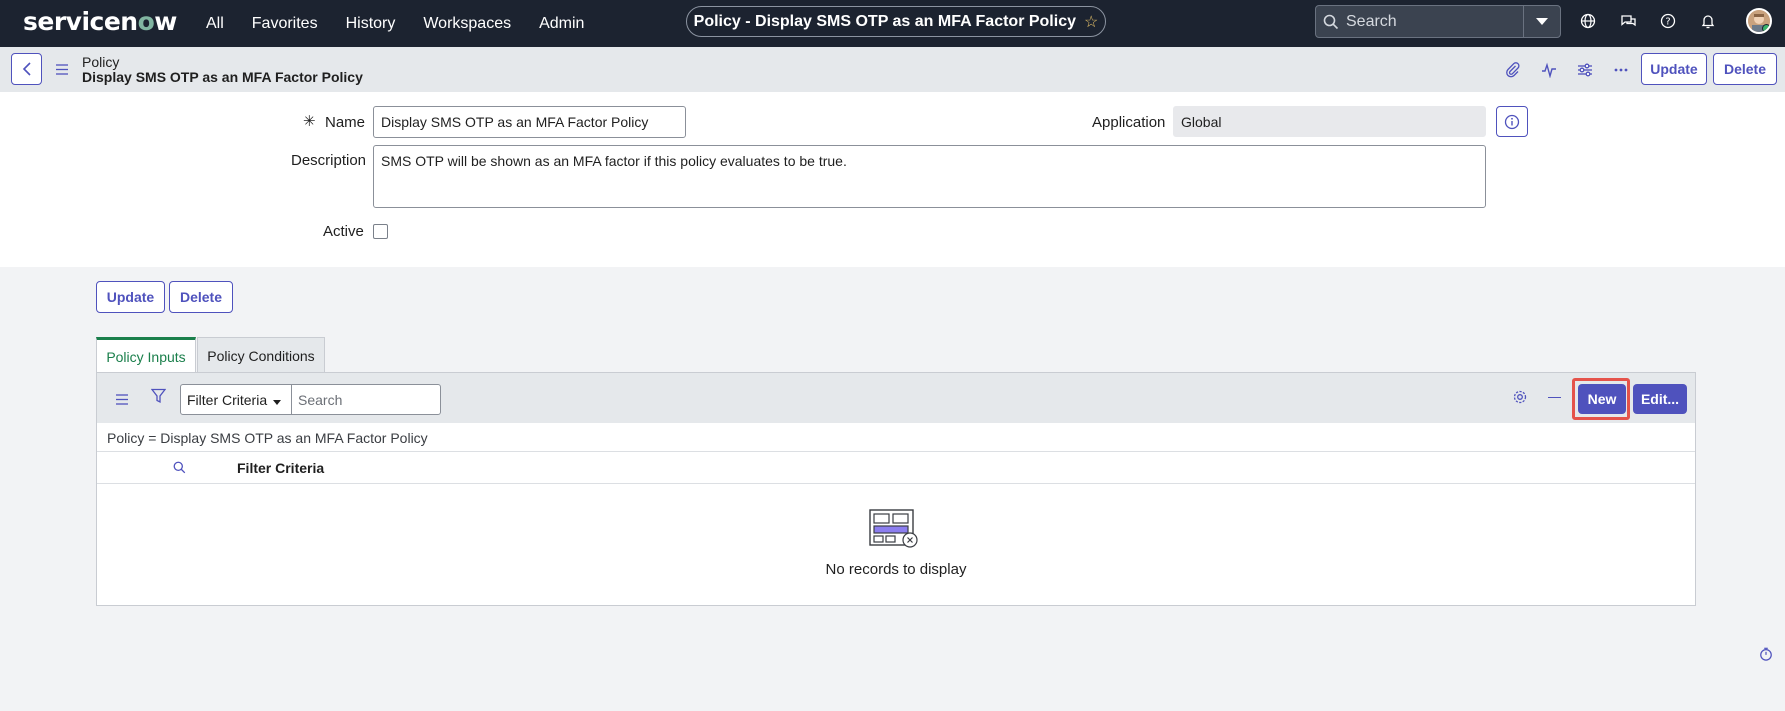 This screenshot has height=711, width=1785. What do you see at coordinates (529, 122) in the screenshot?
I see `name-field: Display SMS OTP as an MFA Factor Policy` at bounding box center [529, 122].